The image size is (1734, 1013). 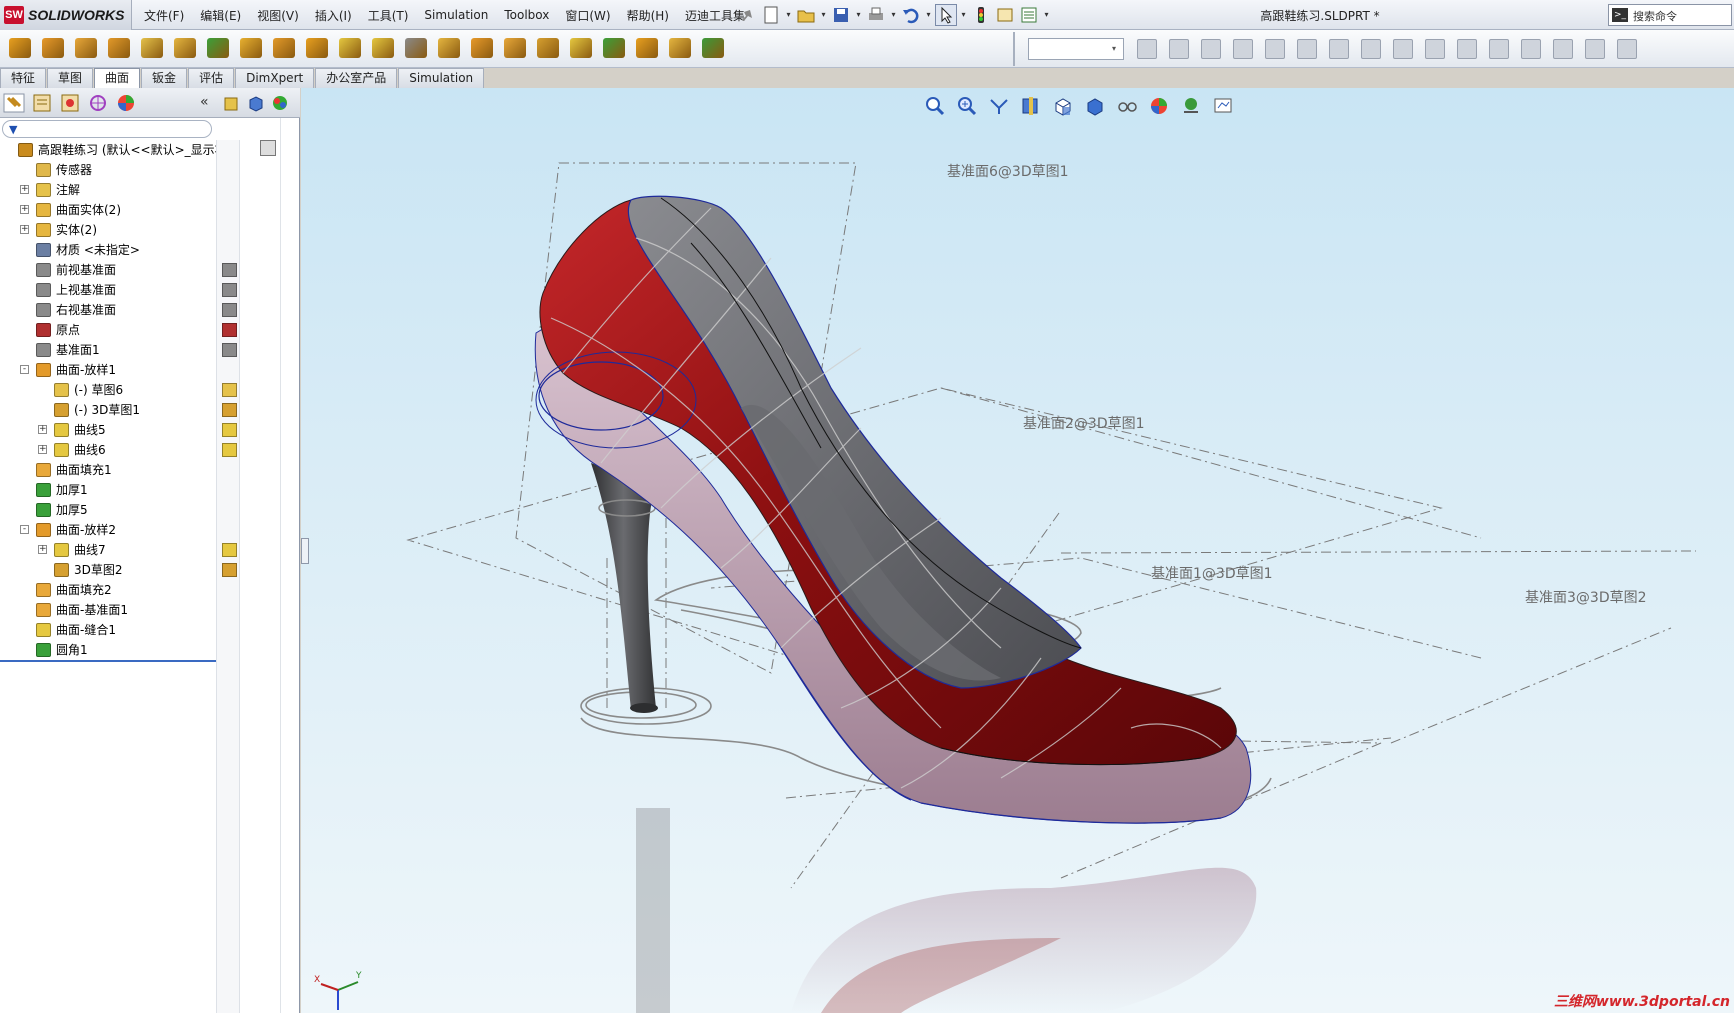 I want to click on display-style-icon, so click(x=1095, y=106).